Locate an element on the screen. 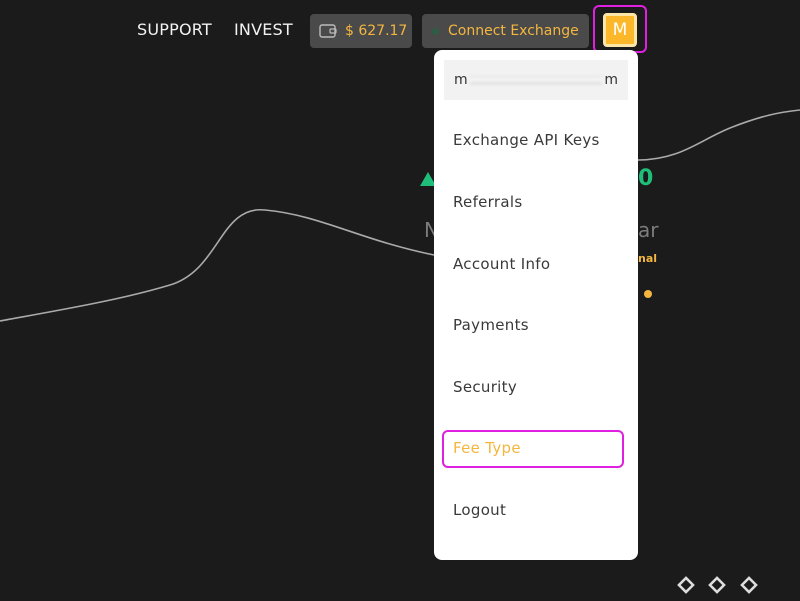  user-email-blurred: mm is located at coordinates (536, 80).